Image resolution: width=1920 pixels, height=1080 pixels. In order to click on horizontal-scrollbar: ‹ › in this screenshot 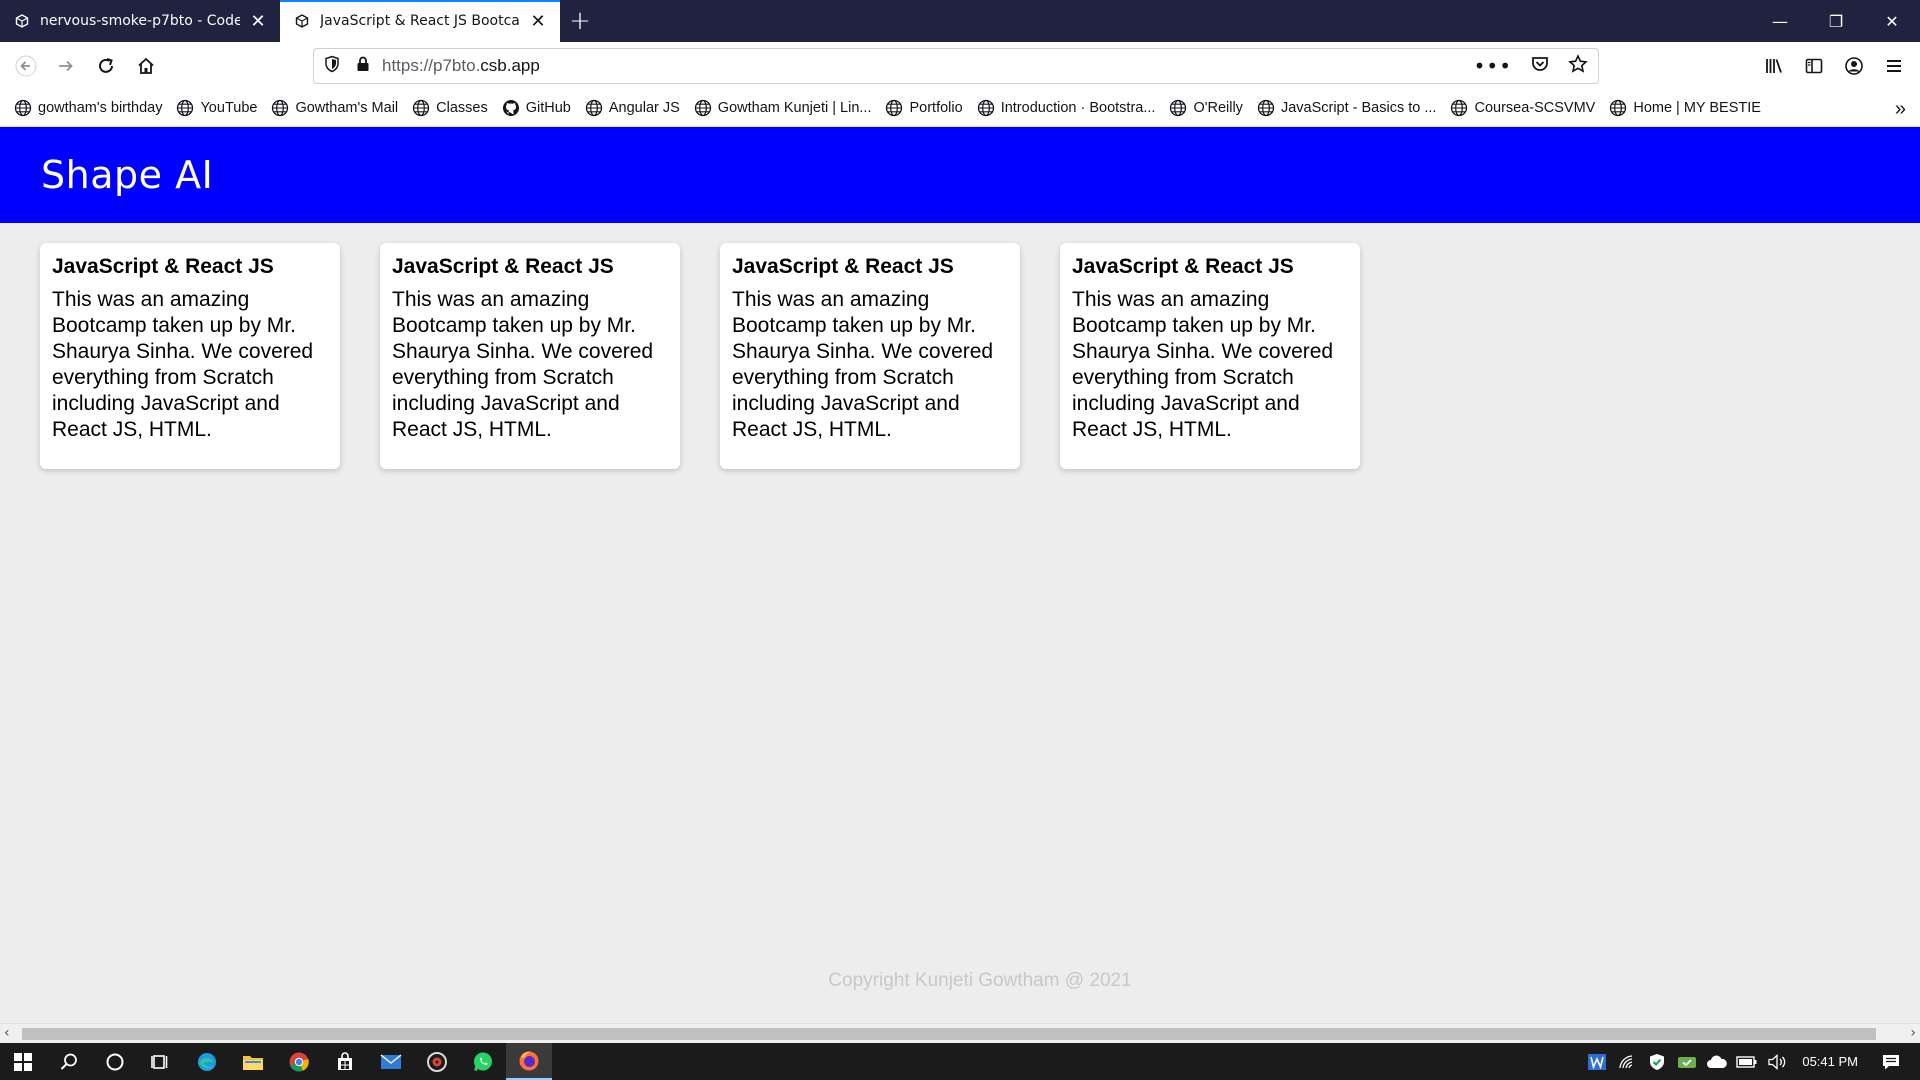, I will do `click(960, 1033)`.